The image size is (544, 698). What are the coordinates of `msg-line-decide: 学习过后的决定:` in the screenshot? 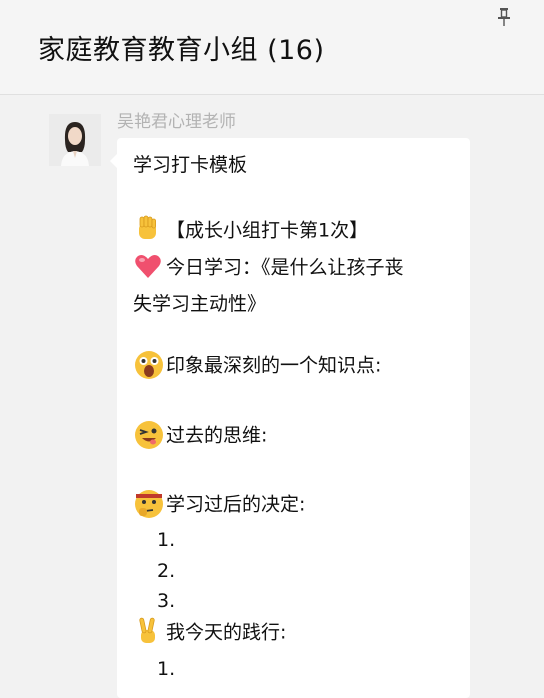 It's located at (219, 505).